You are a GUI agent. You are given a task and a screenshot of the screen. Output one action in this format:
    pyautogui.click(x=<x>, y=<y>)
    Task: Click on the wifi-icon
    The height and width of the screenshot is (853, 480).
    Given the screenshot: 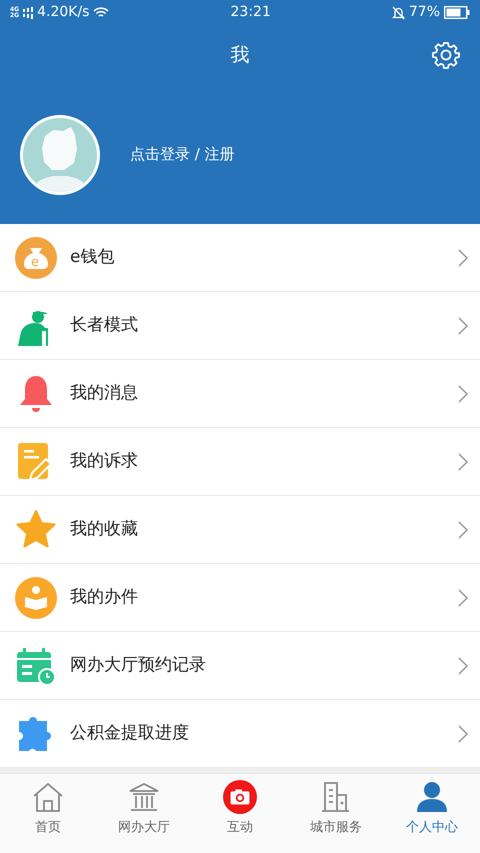 What is the action you would take?
    pyautogui.click(x=101, y=12)
    